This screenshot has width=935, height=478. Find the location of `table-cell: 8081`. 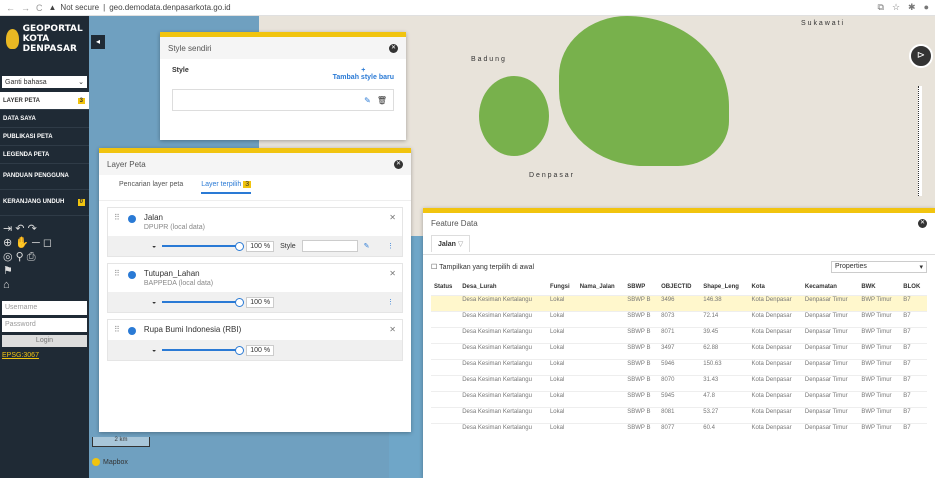

table-cell: 8081 is located at coordinates (679, 414).